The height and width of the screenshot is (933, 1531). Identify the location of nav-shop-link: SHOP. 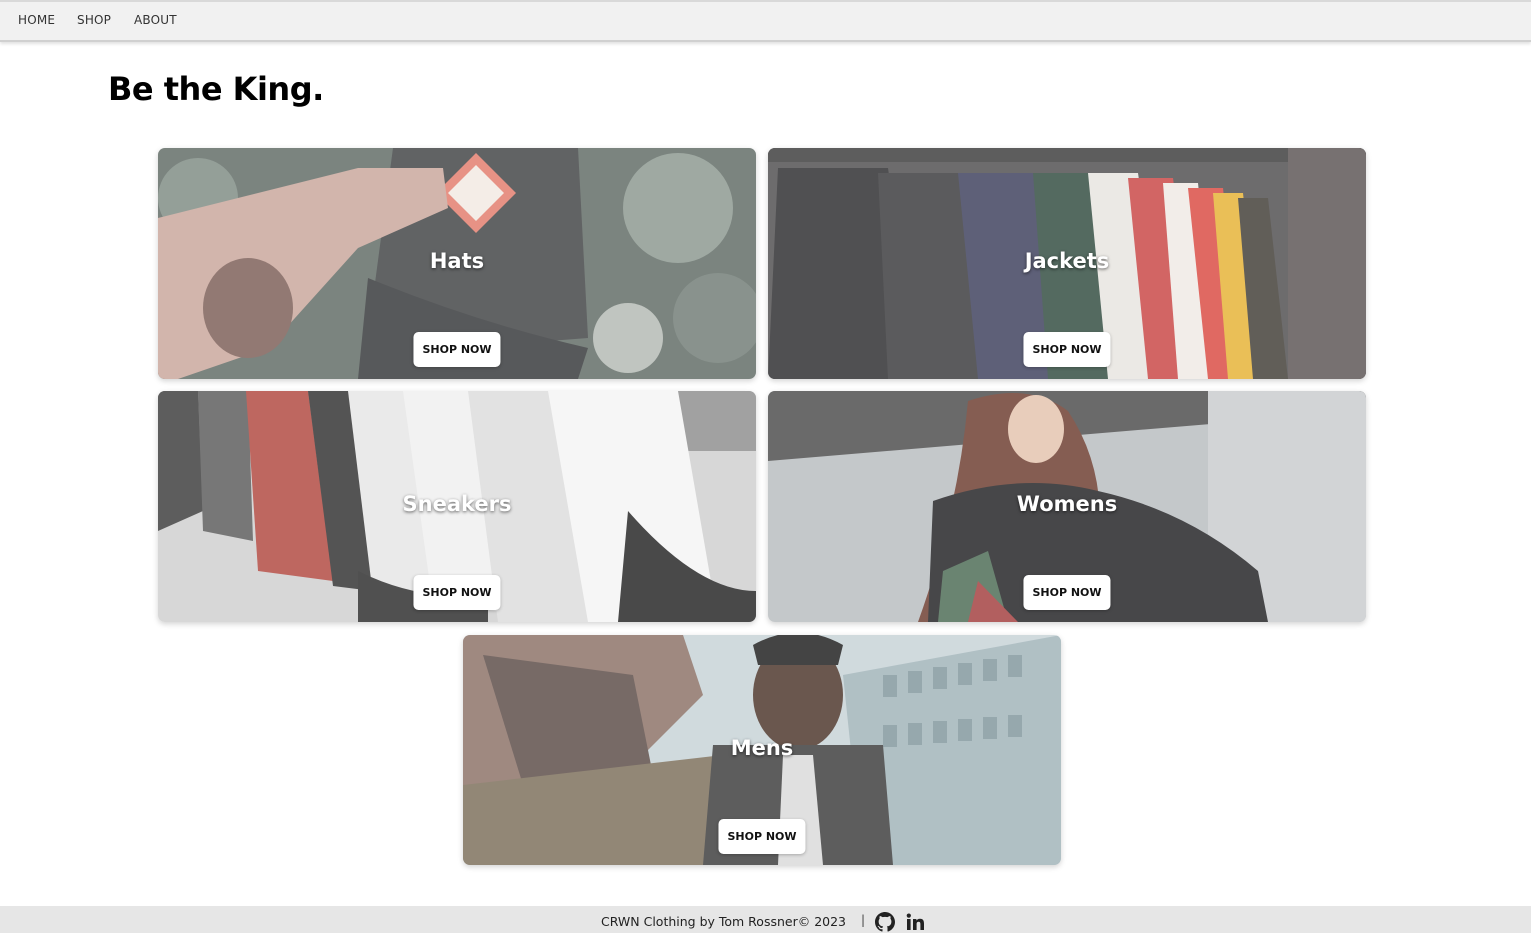
(94, 20).